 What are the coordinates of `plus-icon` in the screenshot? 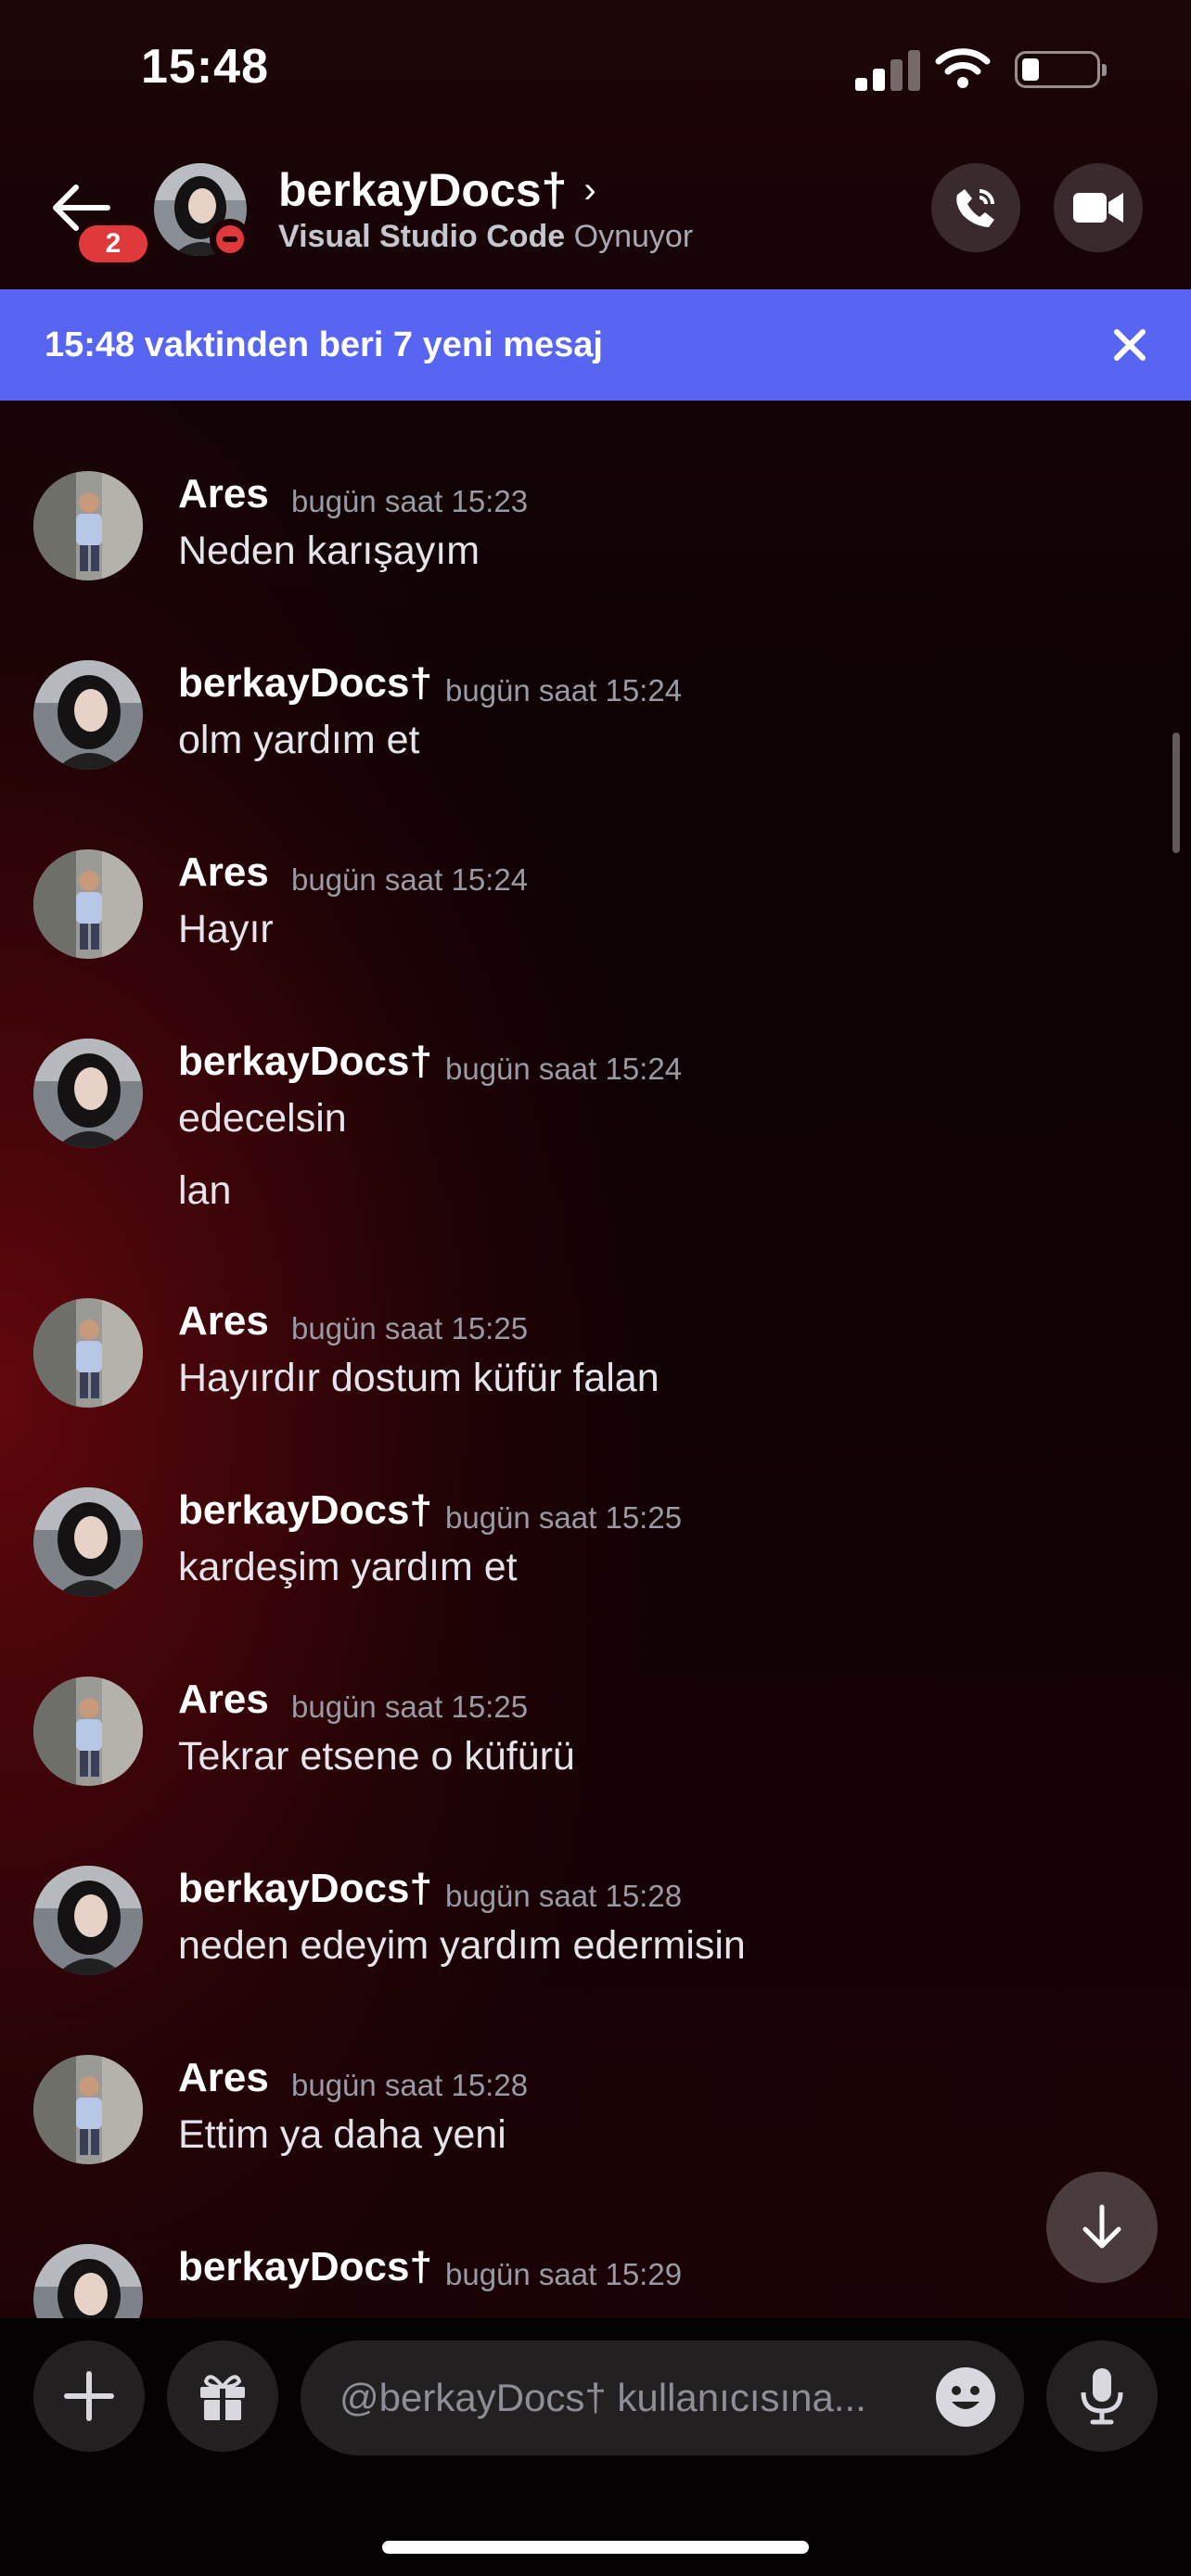 It's located at (89, 2396).